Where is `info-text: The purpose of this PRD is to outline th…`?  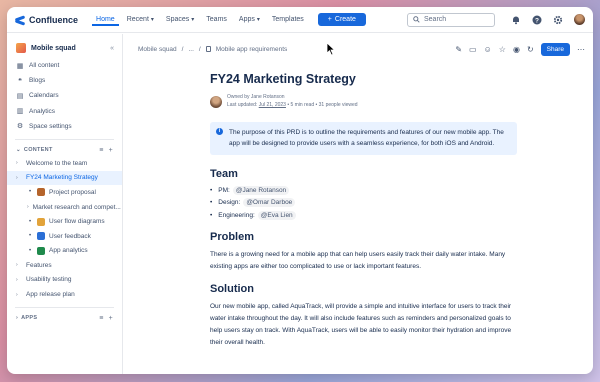 info-text: The purpose of this PRD is to outline th… is located at coordinates (366, 138).